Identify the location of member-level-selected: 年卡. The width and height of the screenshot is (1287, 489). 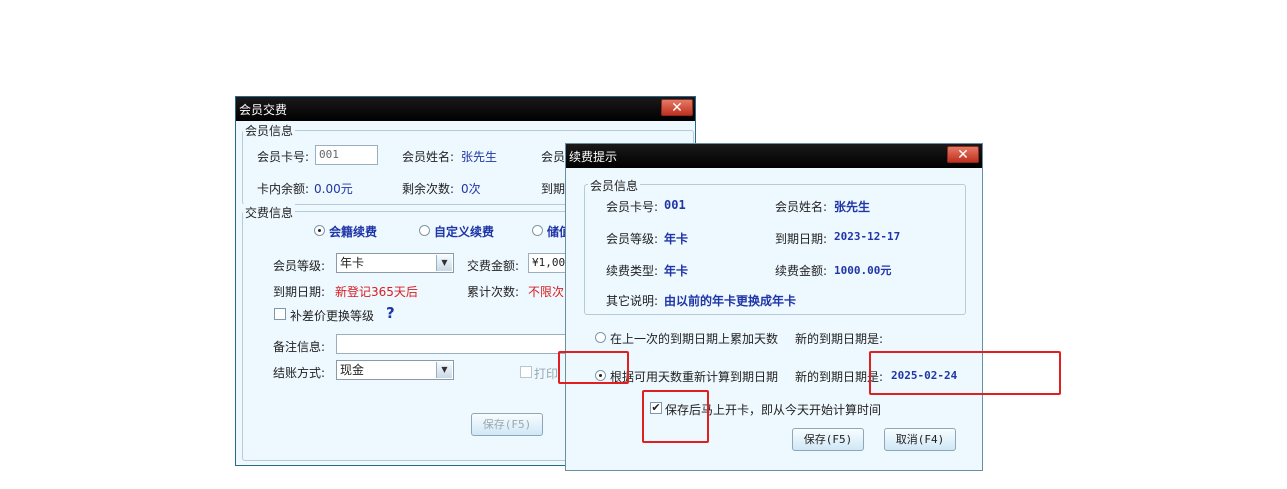
(352, 263).